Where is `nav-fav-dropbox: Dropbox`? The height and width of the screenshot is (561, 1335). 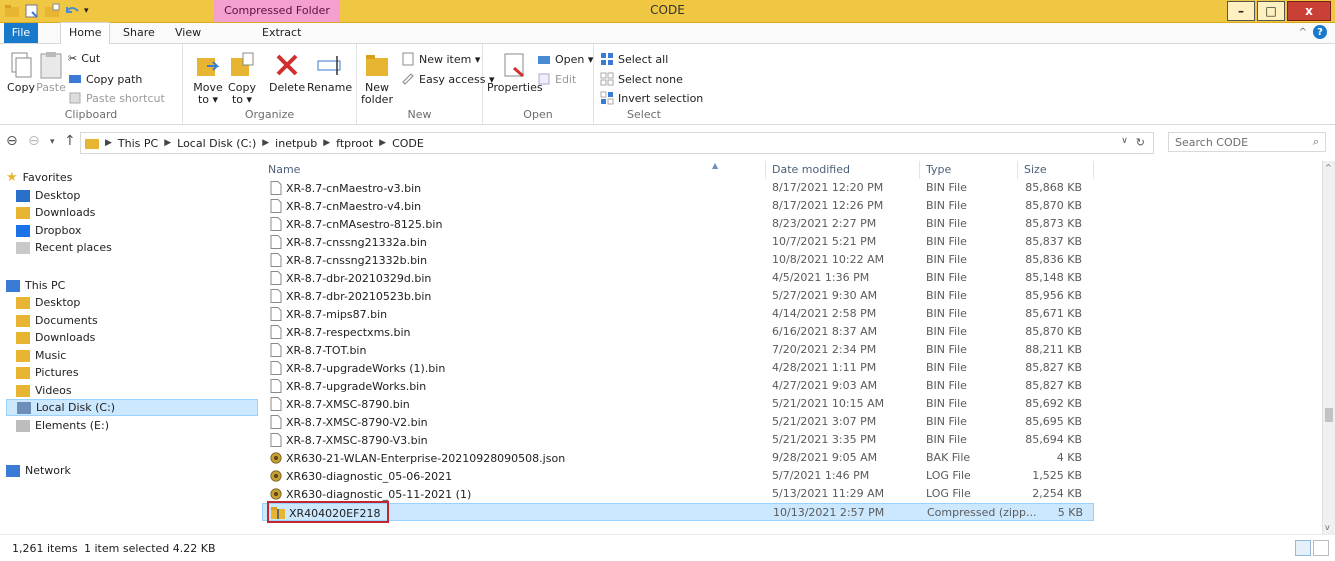 nav-fav-dropbox: Dropbox is located at coordinates (142, 230).